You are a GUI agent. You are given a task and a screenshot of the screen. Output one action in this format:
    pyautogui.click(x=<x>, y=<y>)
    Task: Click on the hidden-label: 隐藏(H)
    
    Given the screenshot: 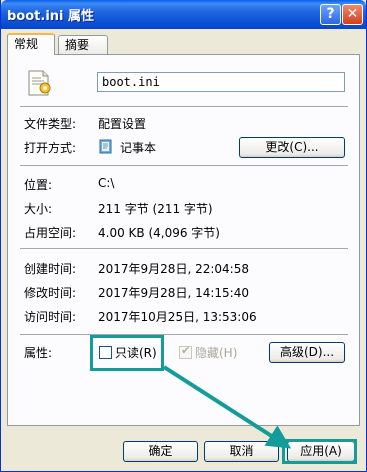 What is the action you would take?
    pyautogui.click(x=216, y=353)
    